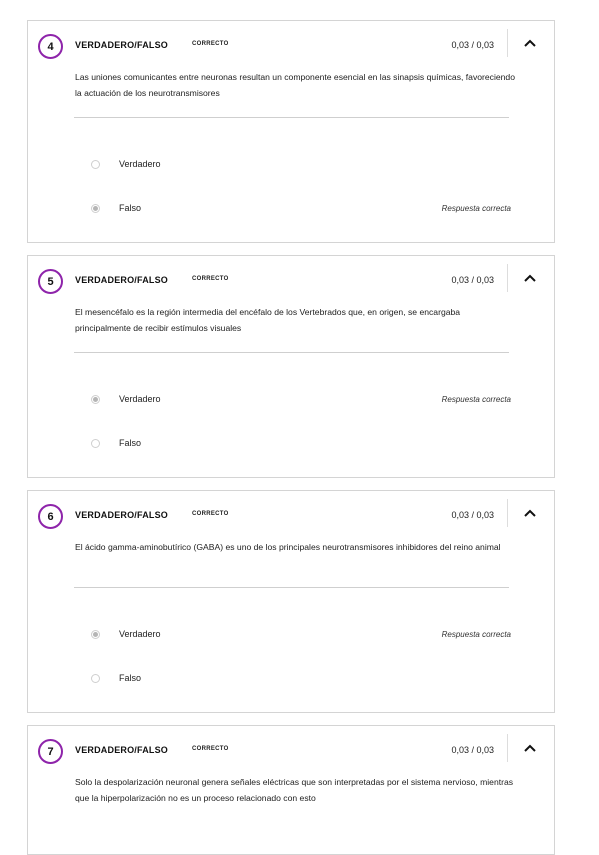 The height and width of the screenshot is (855, 599). What do you see at coordinates (50, 516) in the screenshot?
I see `question-number: 6` at bounding box center [50, 516].